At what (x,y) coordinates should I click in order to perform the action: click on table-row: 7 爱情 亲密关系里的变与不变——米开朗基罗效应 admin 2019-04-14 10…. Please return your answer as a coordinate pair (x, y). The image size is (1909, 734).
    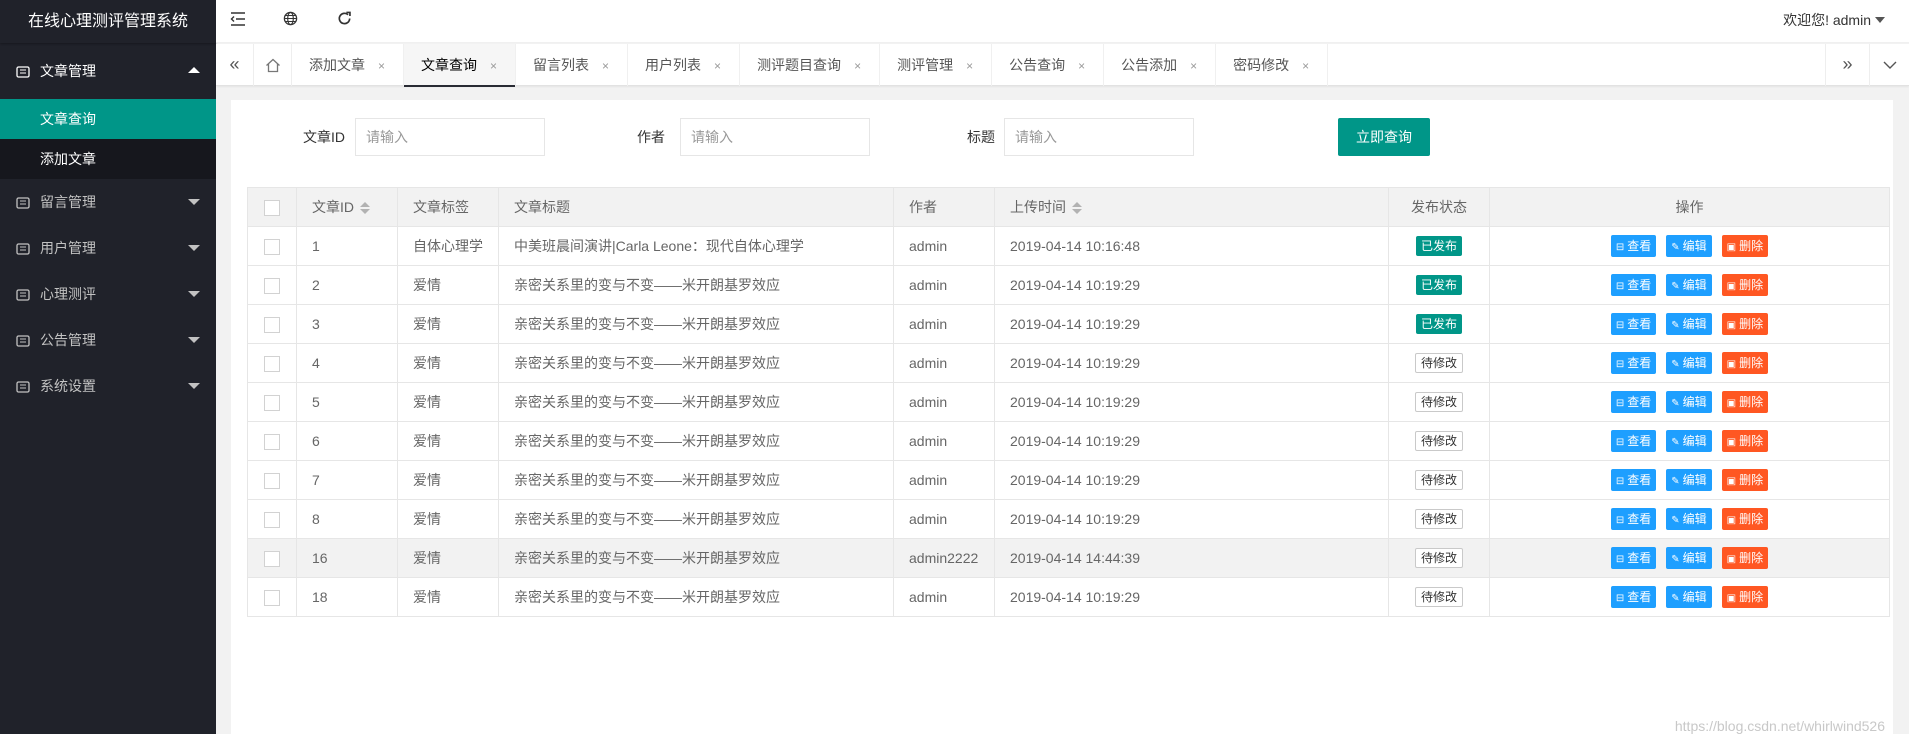
    Looking at the image, I should click on (1068, 480).